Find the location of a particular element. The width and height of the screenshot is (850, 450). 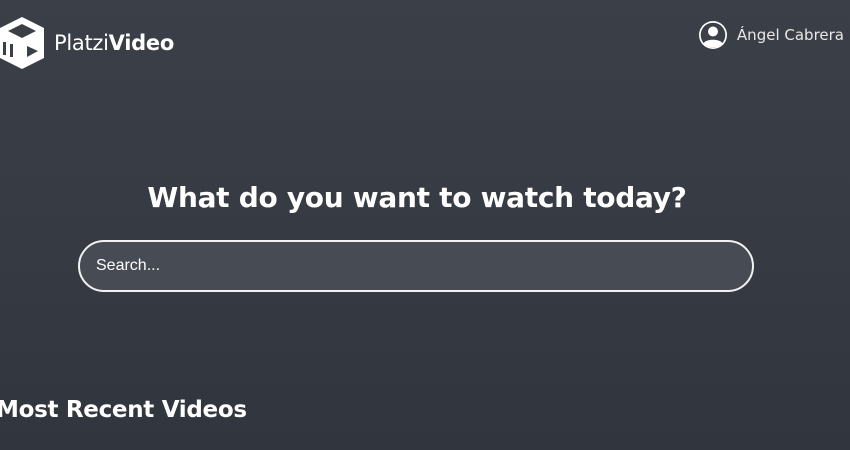

brand-name-part-1: Platzi is located at coordinates (81, 43).